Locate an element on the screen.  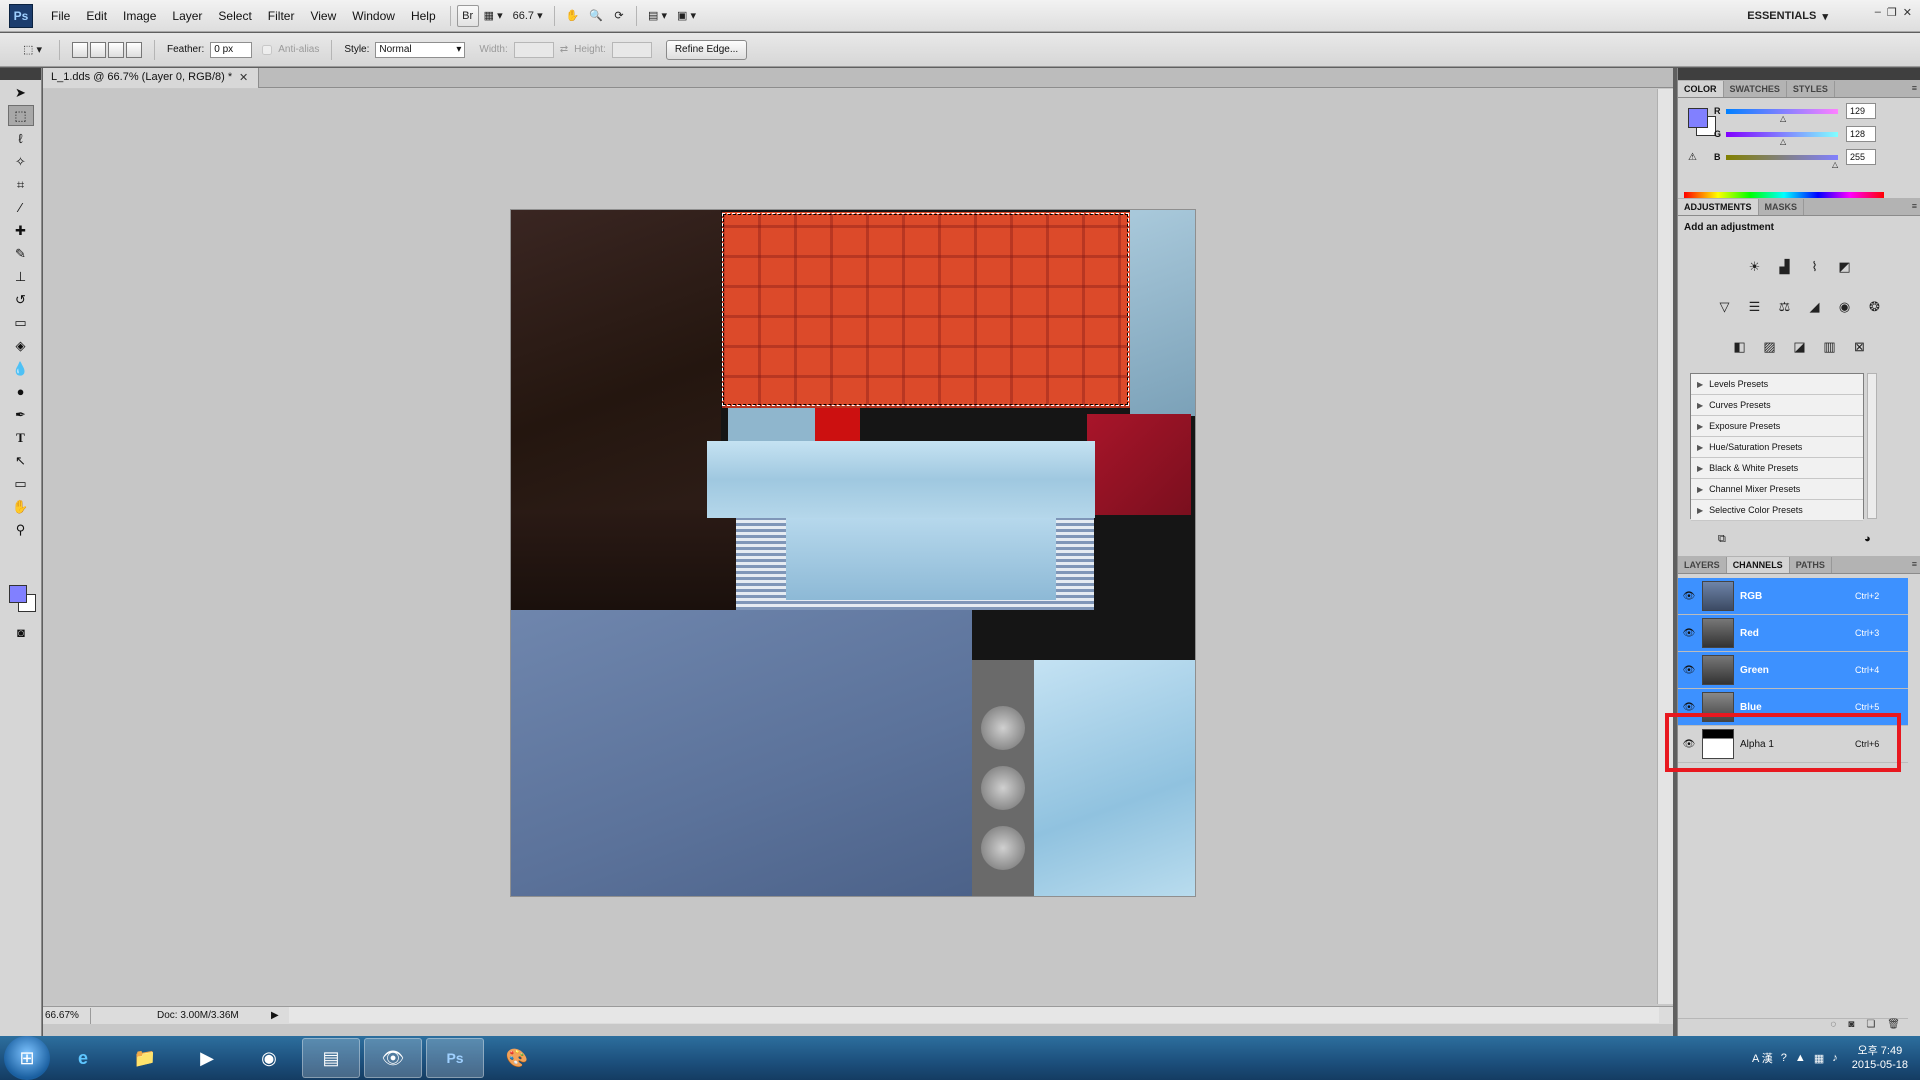
photo-filter-icon: ◉ is located at coordinates (1845, 307).